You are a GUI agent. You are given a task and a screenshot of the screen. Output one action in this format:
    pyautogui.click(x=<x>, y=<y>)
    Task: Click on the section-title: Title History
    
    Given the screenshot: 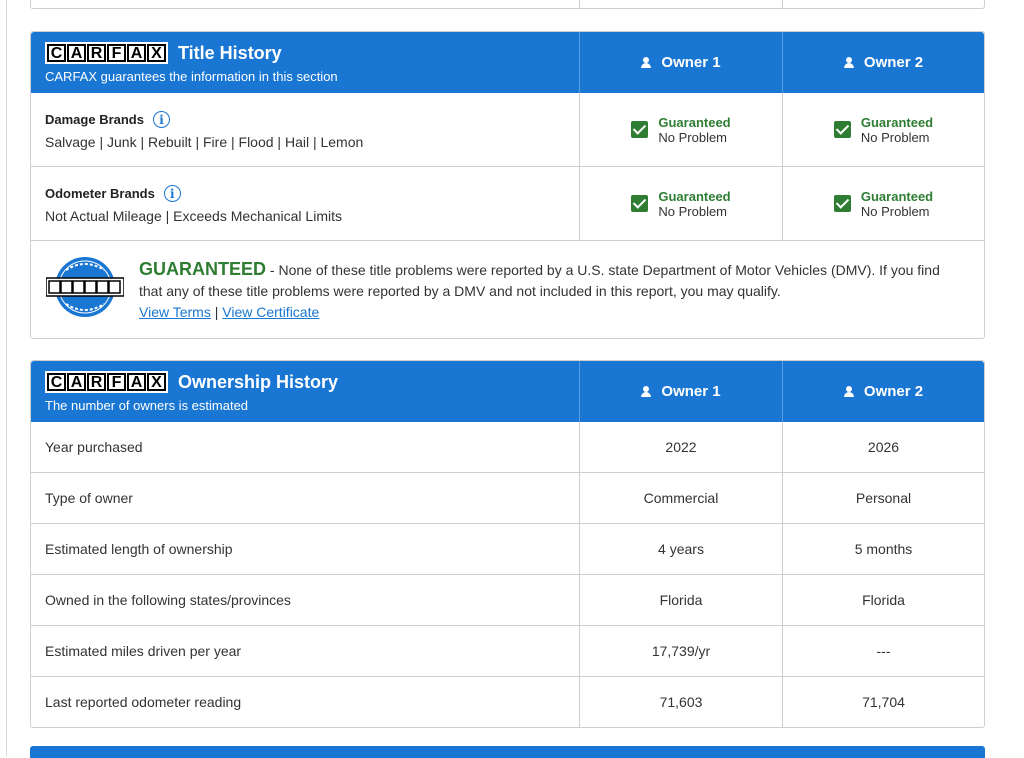 What is the action you would take?
    pyautogui.click(x=230, y=52)
    